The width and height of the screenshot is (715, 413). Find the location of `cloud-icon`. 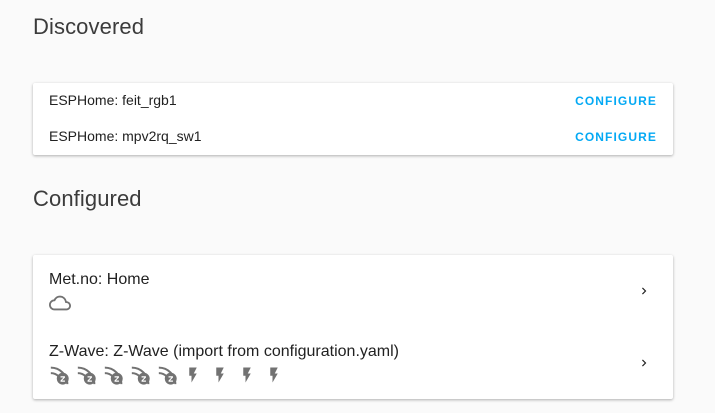

cloud-icon is located at coordinates (60, 303).